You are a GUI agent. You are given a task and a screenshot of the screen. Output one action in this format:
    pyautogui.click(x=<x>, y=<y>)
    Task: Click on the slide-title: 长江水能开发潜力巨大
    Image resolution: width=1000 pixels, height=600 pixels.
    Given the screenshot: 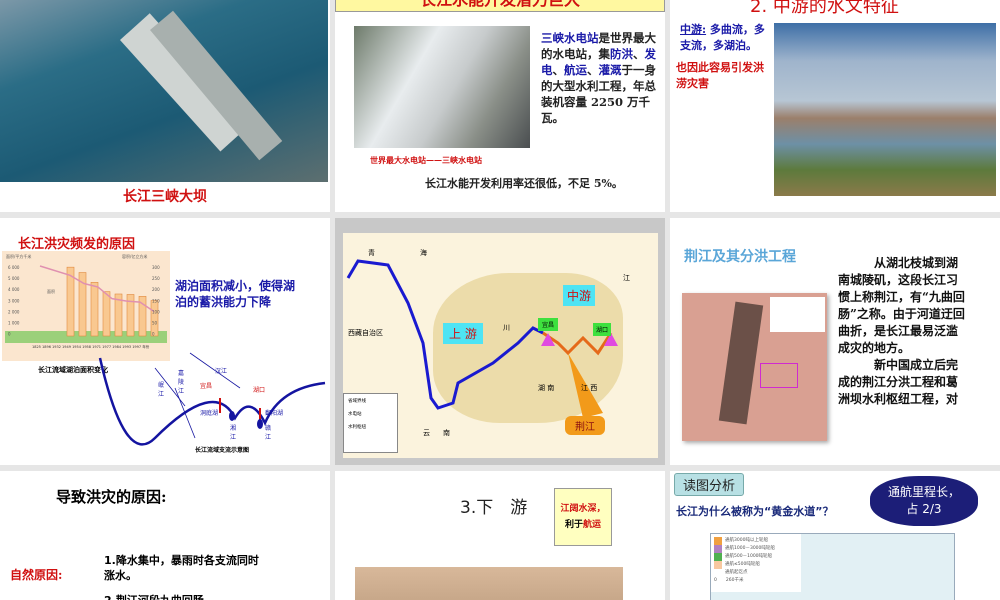 What is the action you would take?
    pyautogui.click(x=500, y=6)
    